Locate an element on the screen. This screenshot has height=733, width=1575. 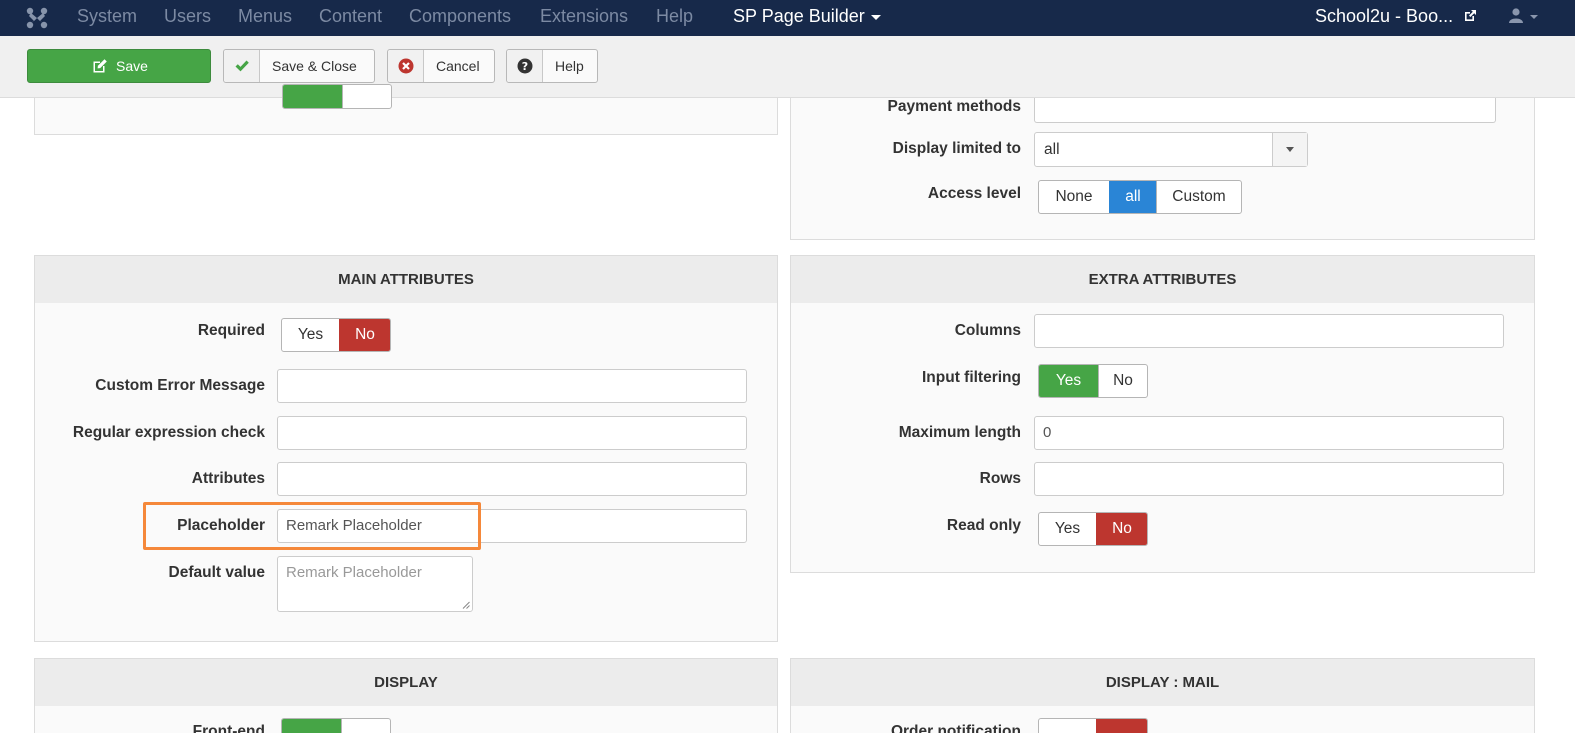
columns-input is located at coordinates (1269, 331).